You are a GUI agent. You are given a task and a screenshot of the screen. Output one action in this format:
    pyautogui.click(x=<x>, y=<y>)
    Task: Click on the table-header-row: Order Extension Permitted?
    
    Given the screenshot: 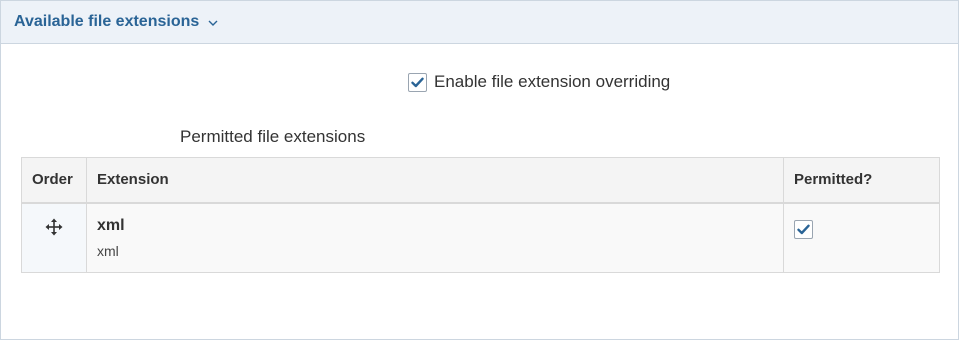 What is the action you would take?
    pyautogui.click(x=480, y=180)
    